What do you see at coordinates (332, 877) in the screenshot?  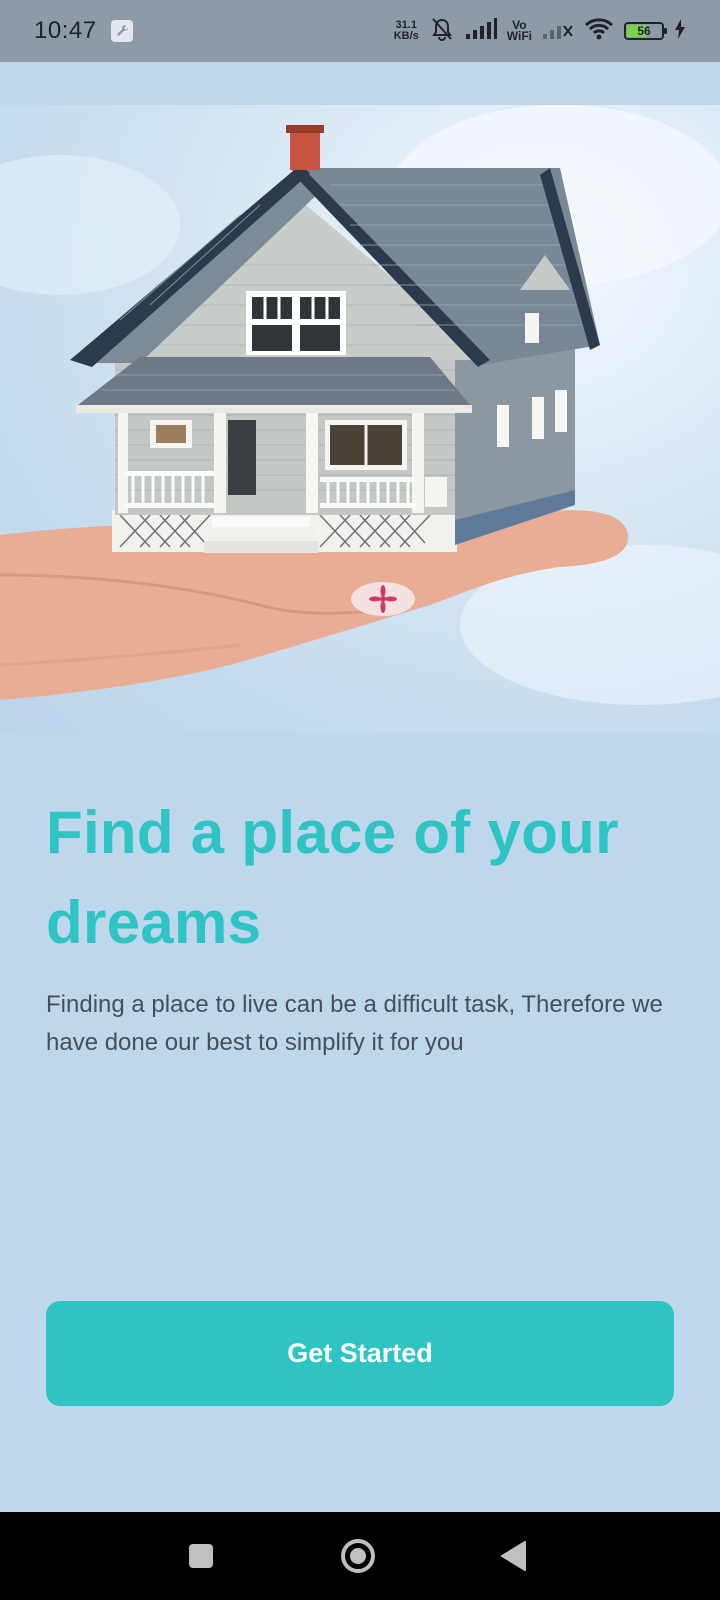 I see `onboarding-title: Find a place of your dreams` at bounding box center [332, 877].